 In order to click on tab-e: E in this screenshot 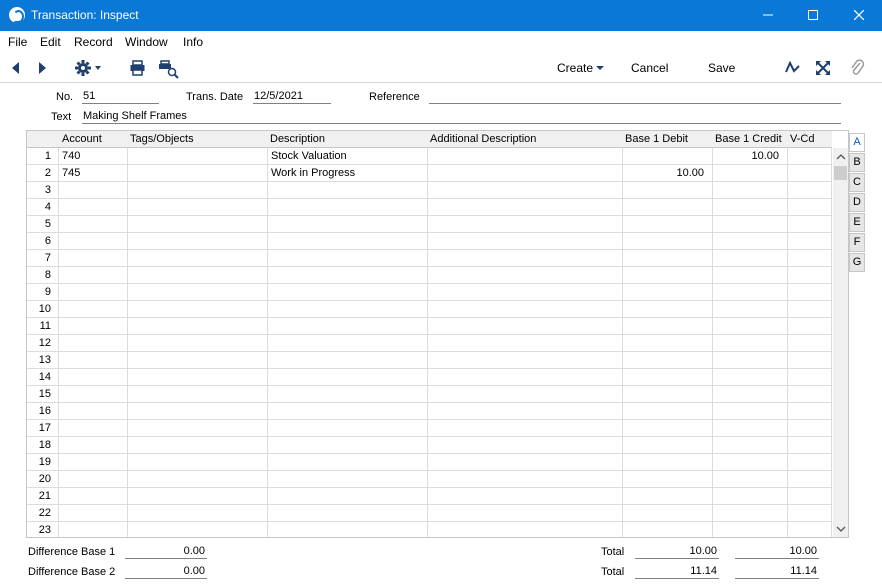, I will do `click(857, 222)`.